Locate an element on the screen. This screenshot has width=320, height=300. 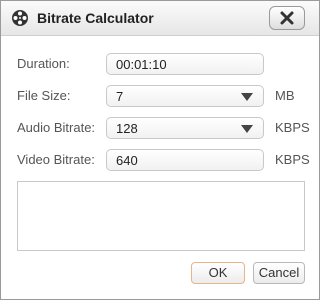
video-bitrate-value: 640 is located at coordinates (127, 160).